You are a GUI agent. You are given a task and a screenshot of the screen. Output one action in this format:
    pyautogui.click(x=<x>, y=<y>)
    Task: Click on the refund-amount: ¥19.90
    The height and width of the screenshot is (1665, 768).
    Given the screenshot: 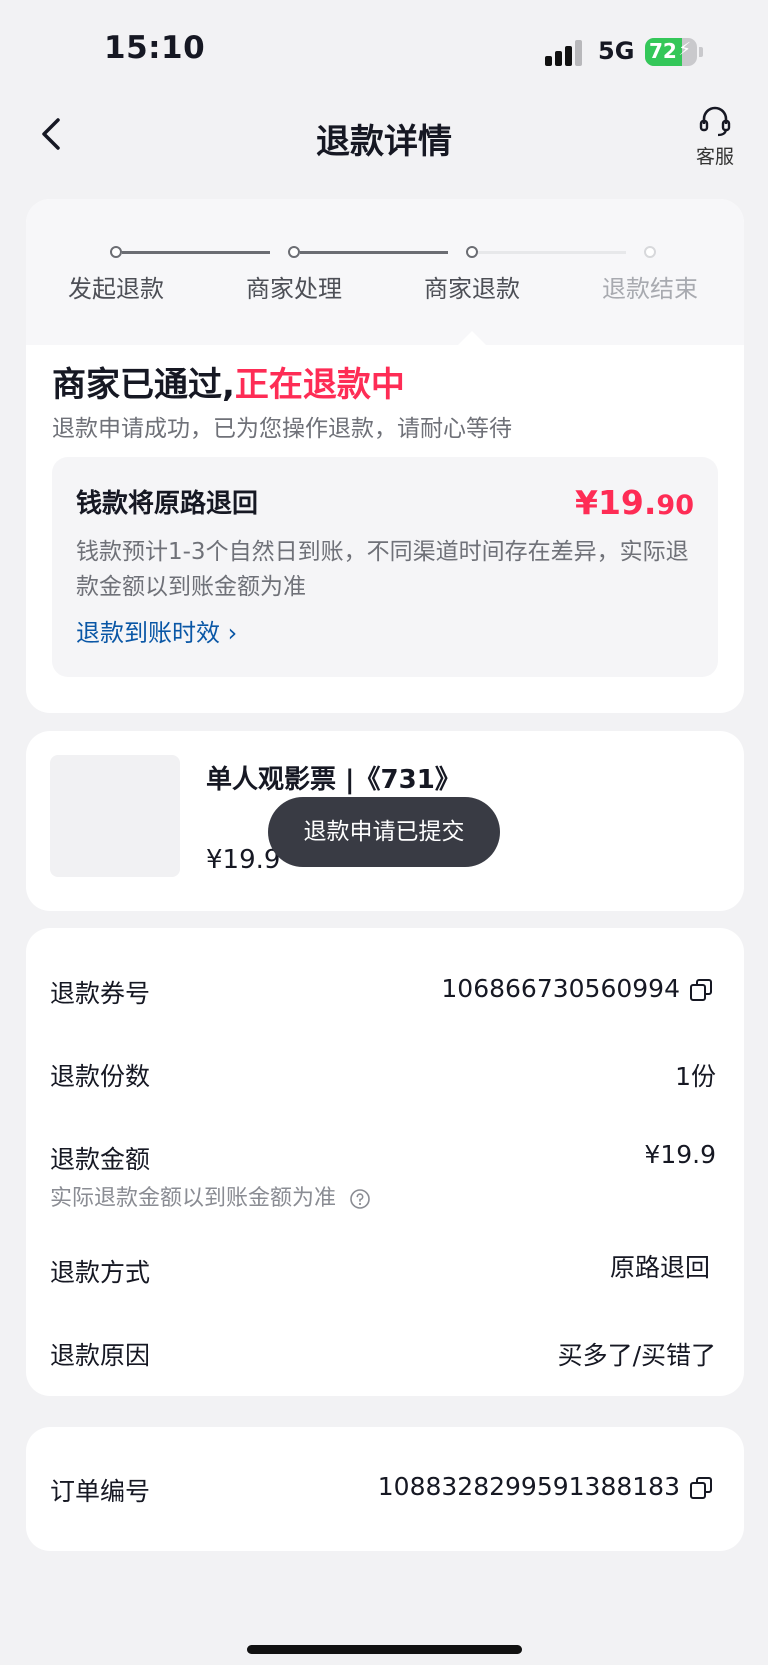 What is the action you would take?
    pyautogui.click(x=634, y=502)
    